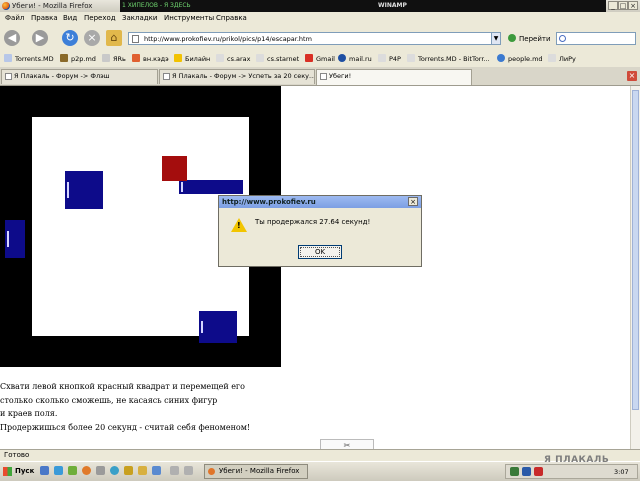 The height and width of the screenshot is (481, 640). What do you see at coordinates (623, 5) in the screenshot?
I see `maximize-button: □` at bounding box center [623, 5].